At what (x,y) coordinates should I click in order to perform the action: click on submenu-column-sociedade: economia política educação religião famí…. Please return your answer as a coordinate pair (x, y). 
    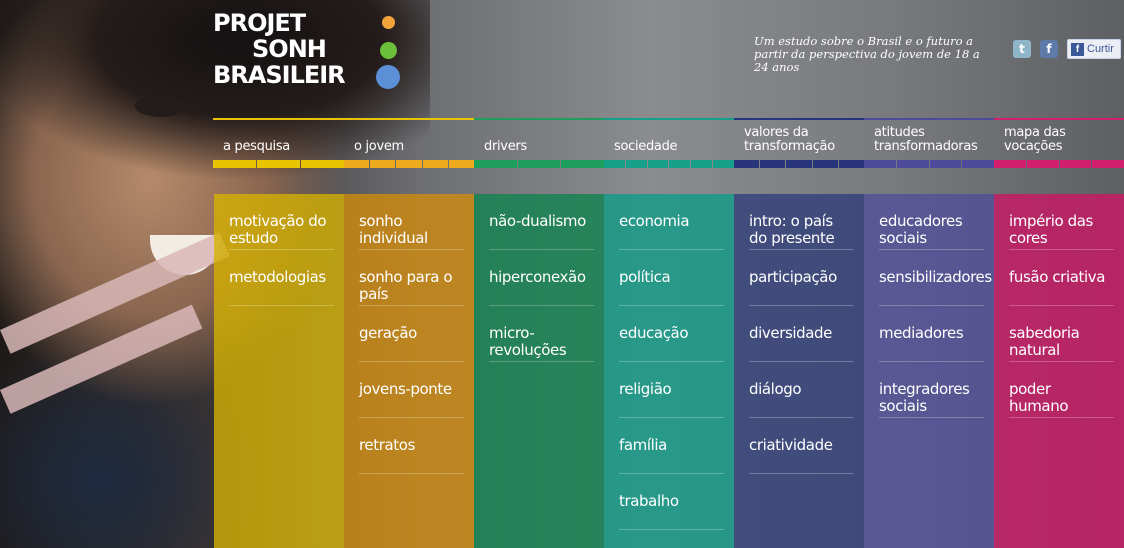
    Looking at the image, I should click on (669, 371).